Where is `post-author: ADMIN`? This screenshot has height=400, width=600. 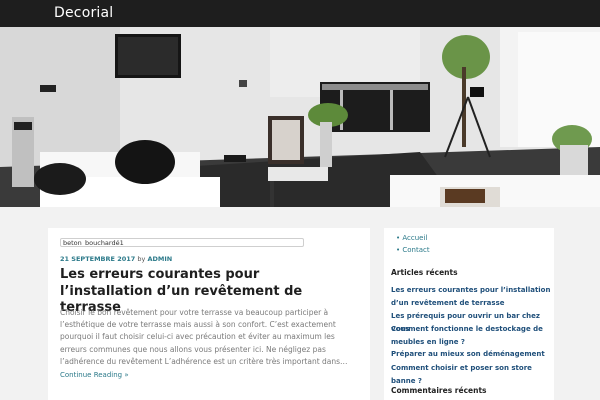
post-author: ADMIN is located at coordinates (159, 259).